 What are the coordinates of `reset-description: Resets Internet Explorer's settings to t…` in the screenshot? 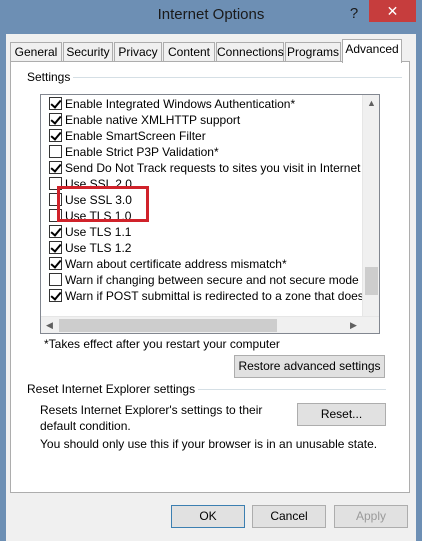 It's located at (151, 418).